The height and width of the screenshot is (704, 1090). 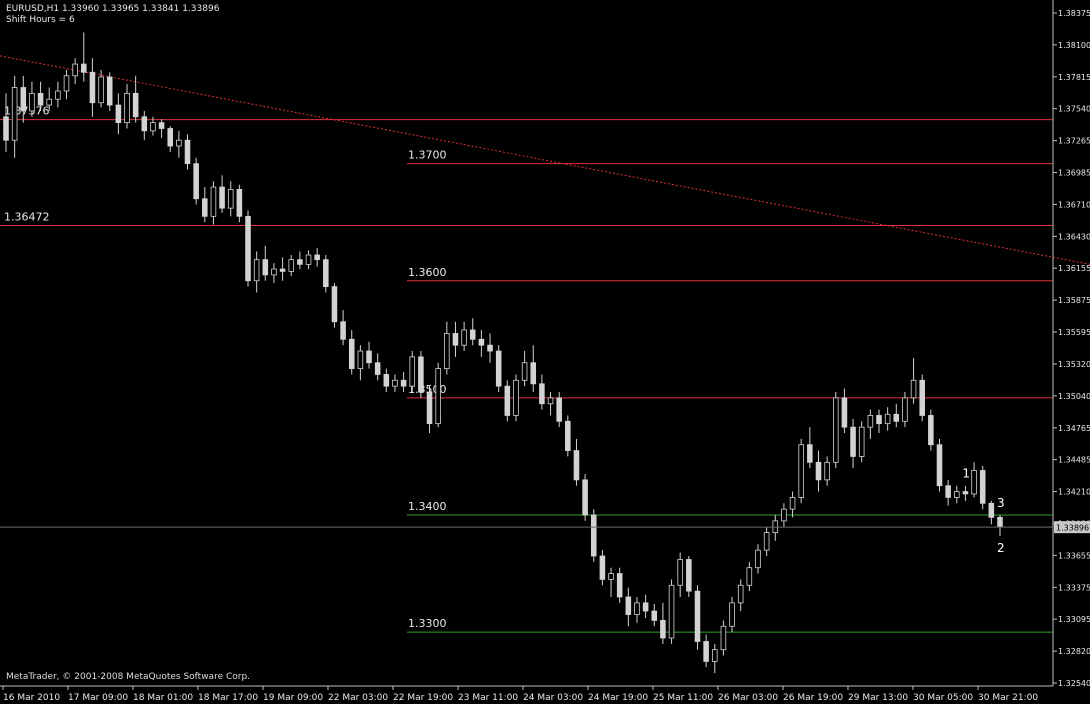 What do you see at coordinates (228, 698) in the screenshot?
I see `x-tick-label: 18 Mar 17:00` at bounding box center [228, 698].